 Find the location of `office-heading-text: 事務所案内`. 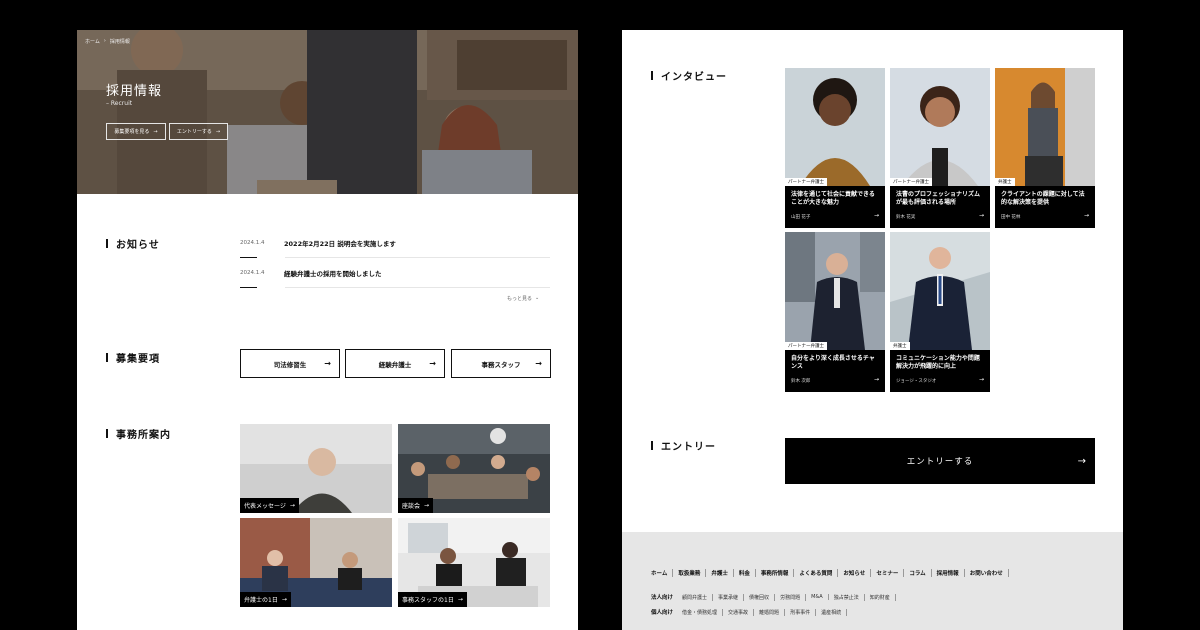

office-heading-text: 事務所案内 is located at coordinates (143, 435).